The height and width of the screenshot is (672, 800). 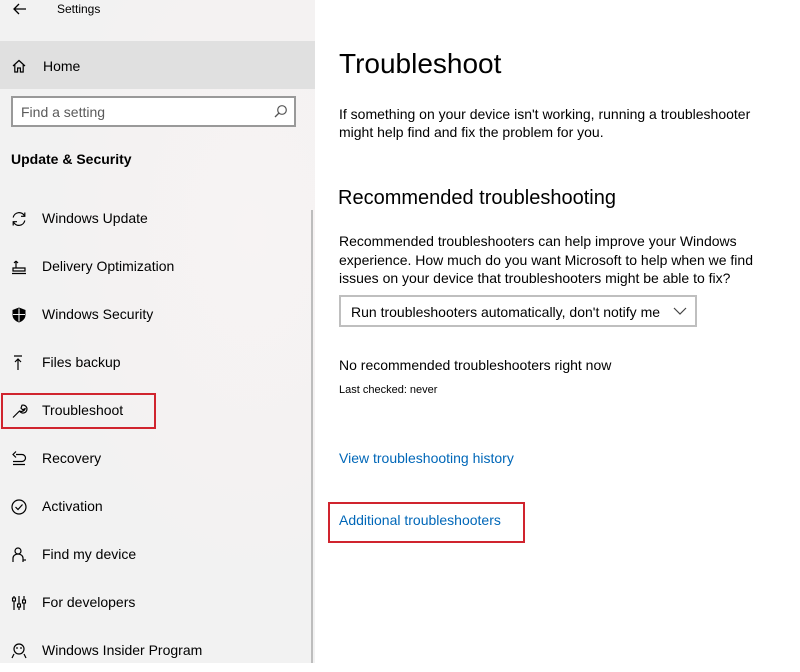 I want to click on recovery-icon, so click(x=19, y=458).